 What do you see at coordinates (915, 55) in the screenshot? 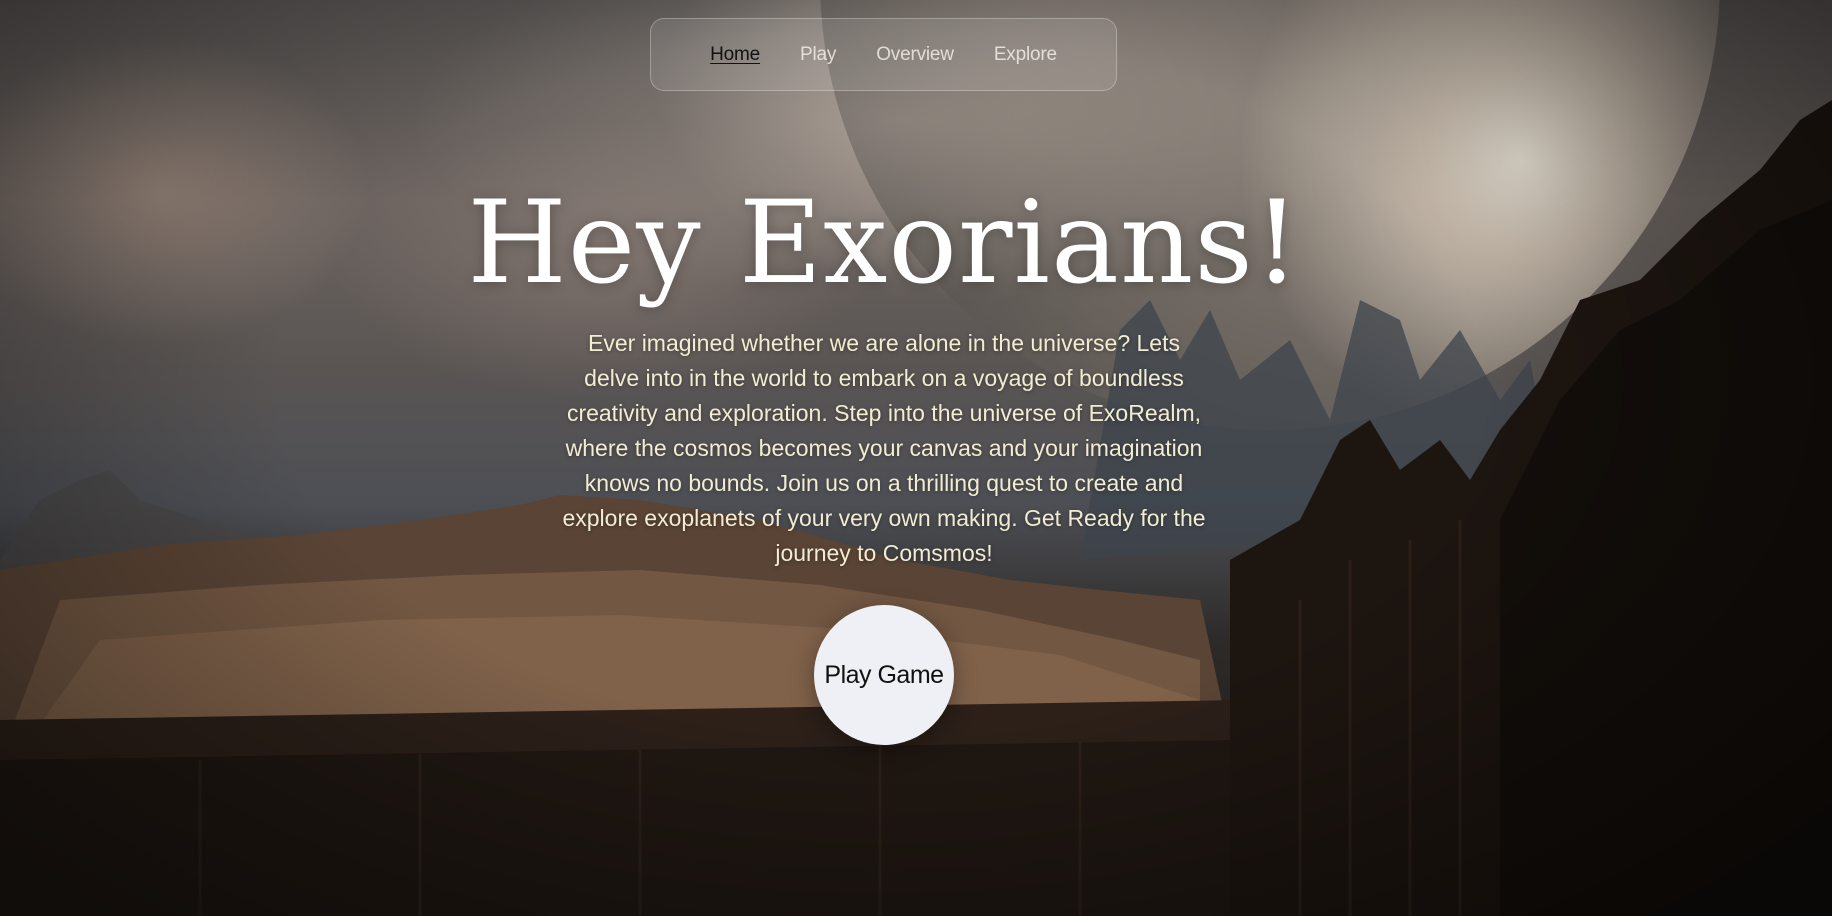
I see `nav-link-overview: Overview` at bounding box center [915, 55].